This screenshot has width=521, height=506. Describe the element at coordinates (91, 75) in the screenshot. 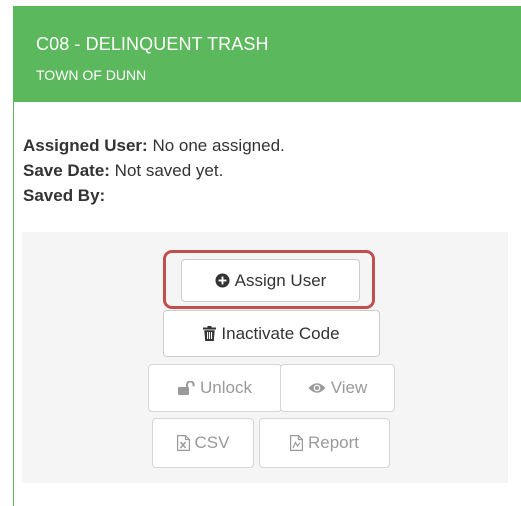

I see `panel-subtitle: TOWN OF DUNN` at that location.